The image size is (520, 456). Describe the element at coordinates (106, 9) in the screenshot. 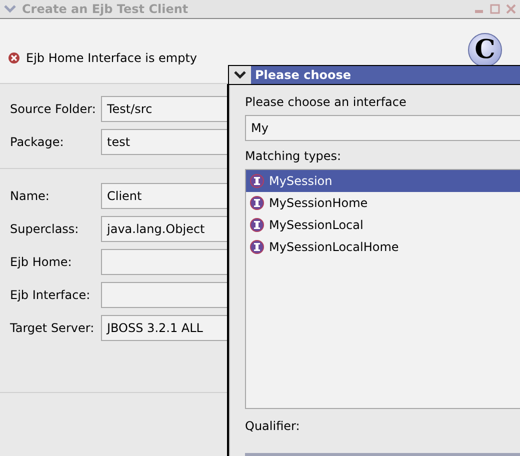

I see `window-title: Create an Ejb Test Client` at that location.